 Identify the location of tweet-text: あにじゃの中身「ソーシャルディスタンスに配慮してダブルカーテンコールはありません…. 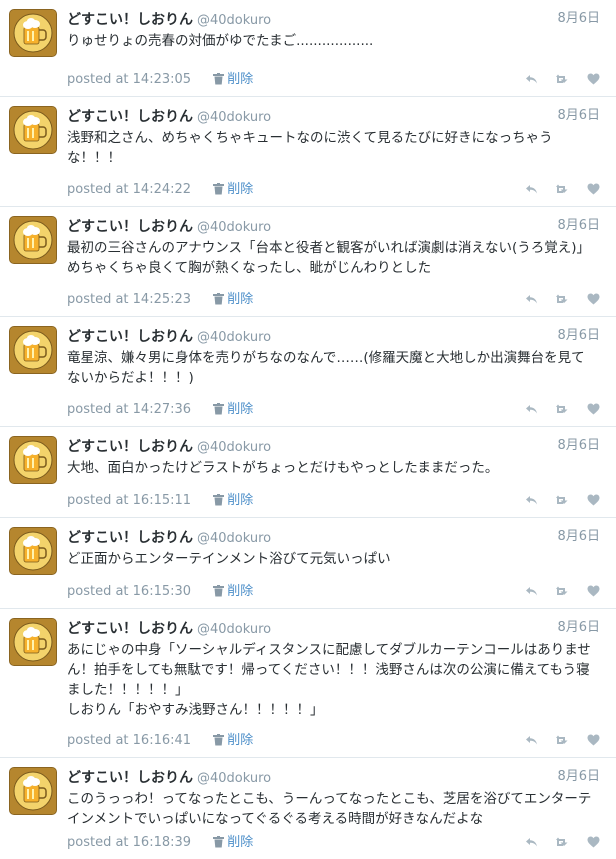
(329, 680).